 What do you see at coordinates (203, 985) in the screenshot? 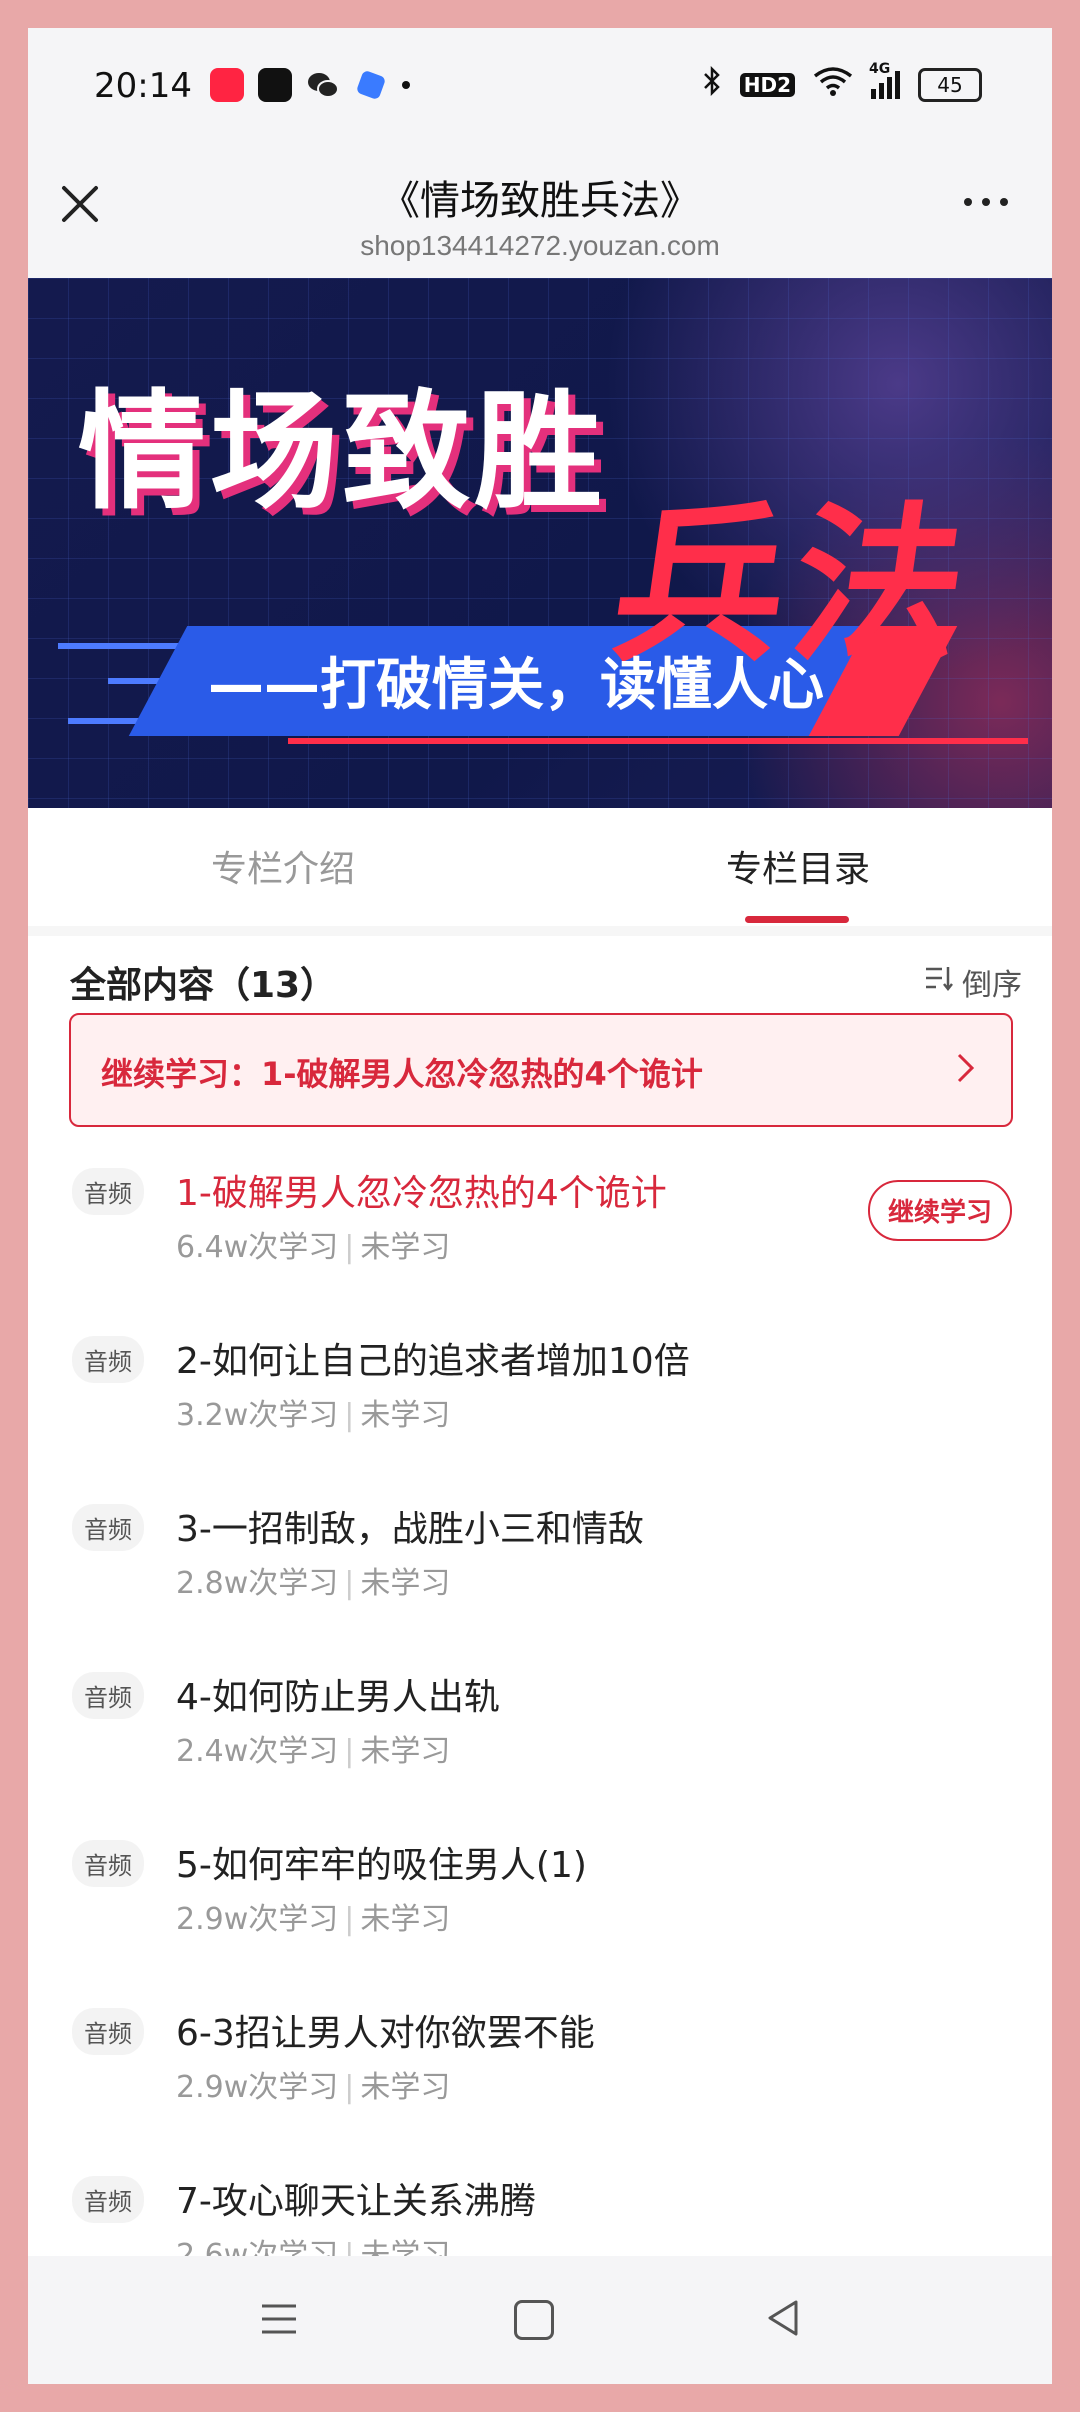
I see `all-content-title: 全部内容（13）` at bounding box center [203, 985].